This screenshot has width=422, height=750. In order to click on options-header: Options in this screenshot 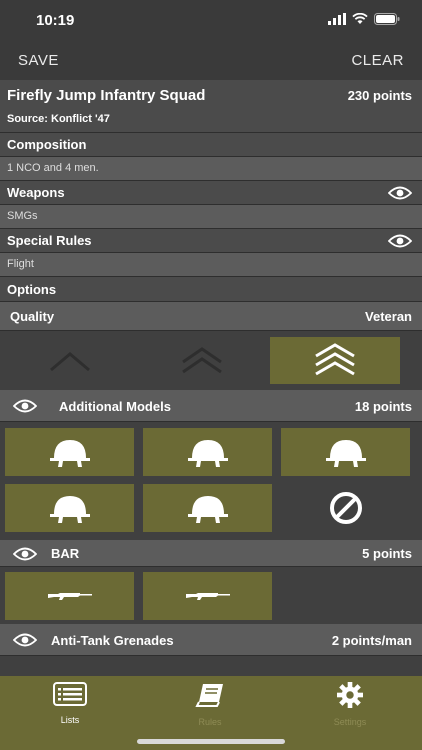, I will do `click(211, 289)`.